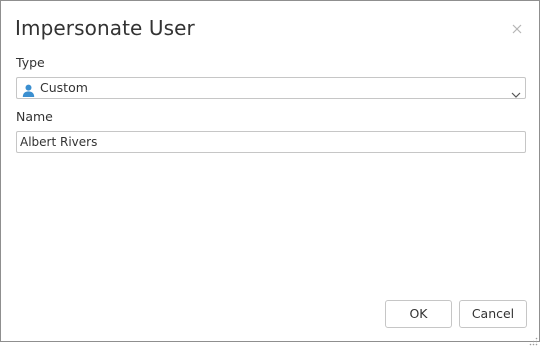  Describe the element at coordinates (105, 28) in the screenshot. I see `dialog-title: Impersonate User` at that location.